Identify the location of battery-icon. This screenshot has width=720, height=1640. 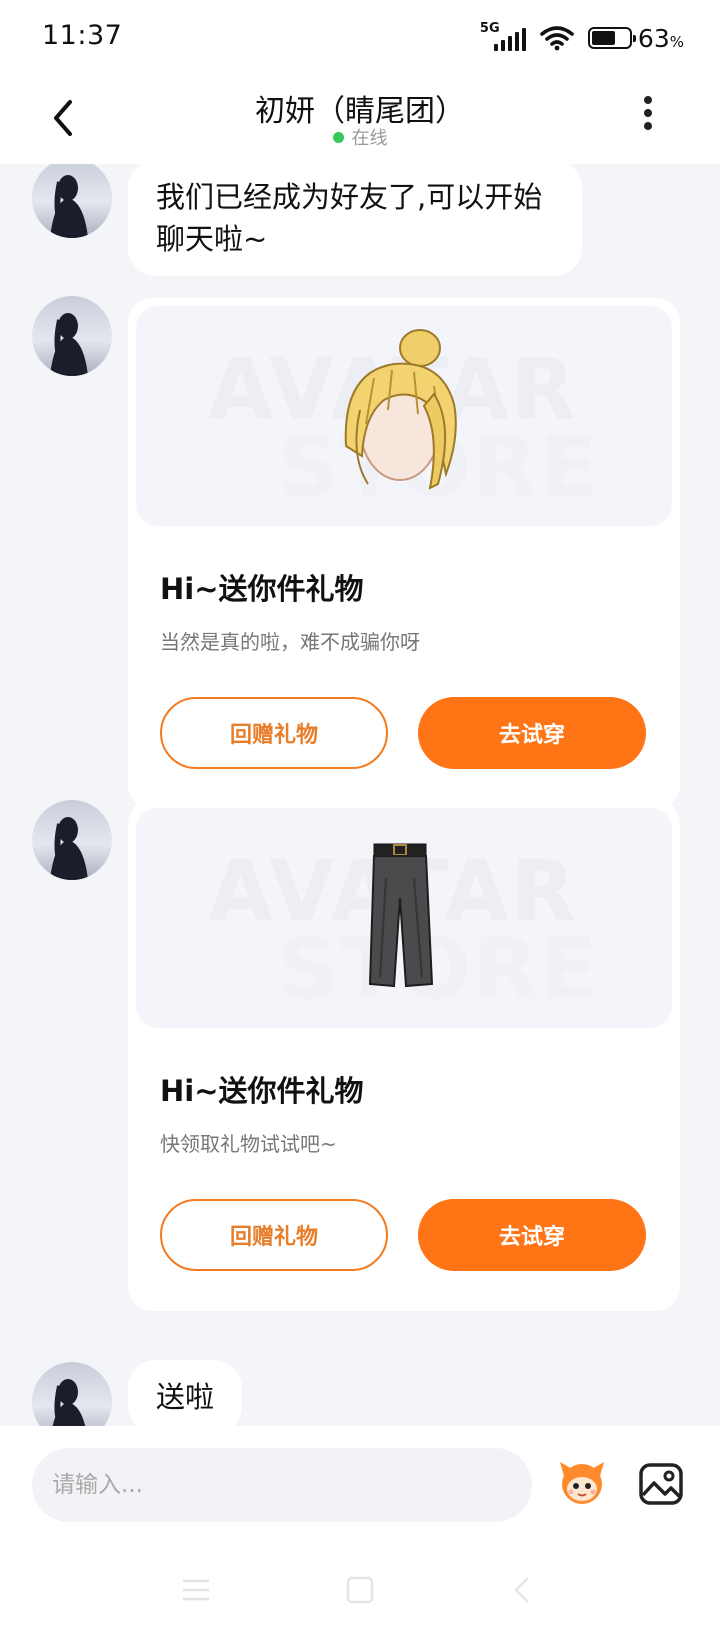
(611, 38).